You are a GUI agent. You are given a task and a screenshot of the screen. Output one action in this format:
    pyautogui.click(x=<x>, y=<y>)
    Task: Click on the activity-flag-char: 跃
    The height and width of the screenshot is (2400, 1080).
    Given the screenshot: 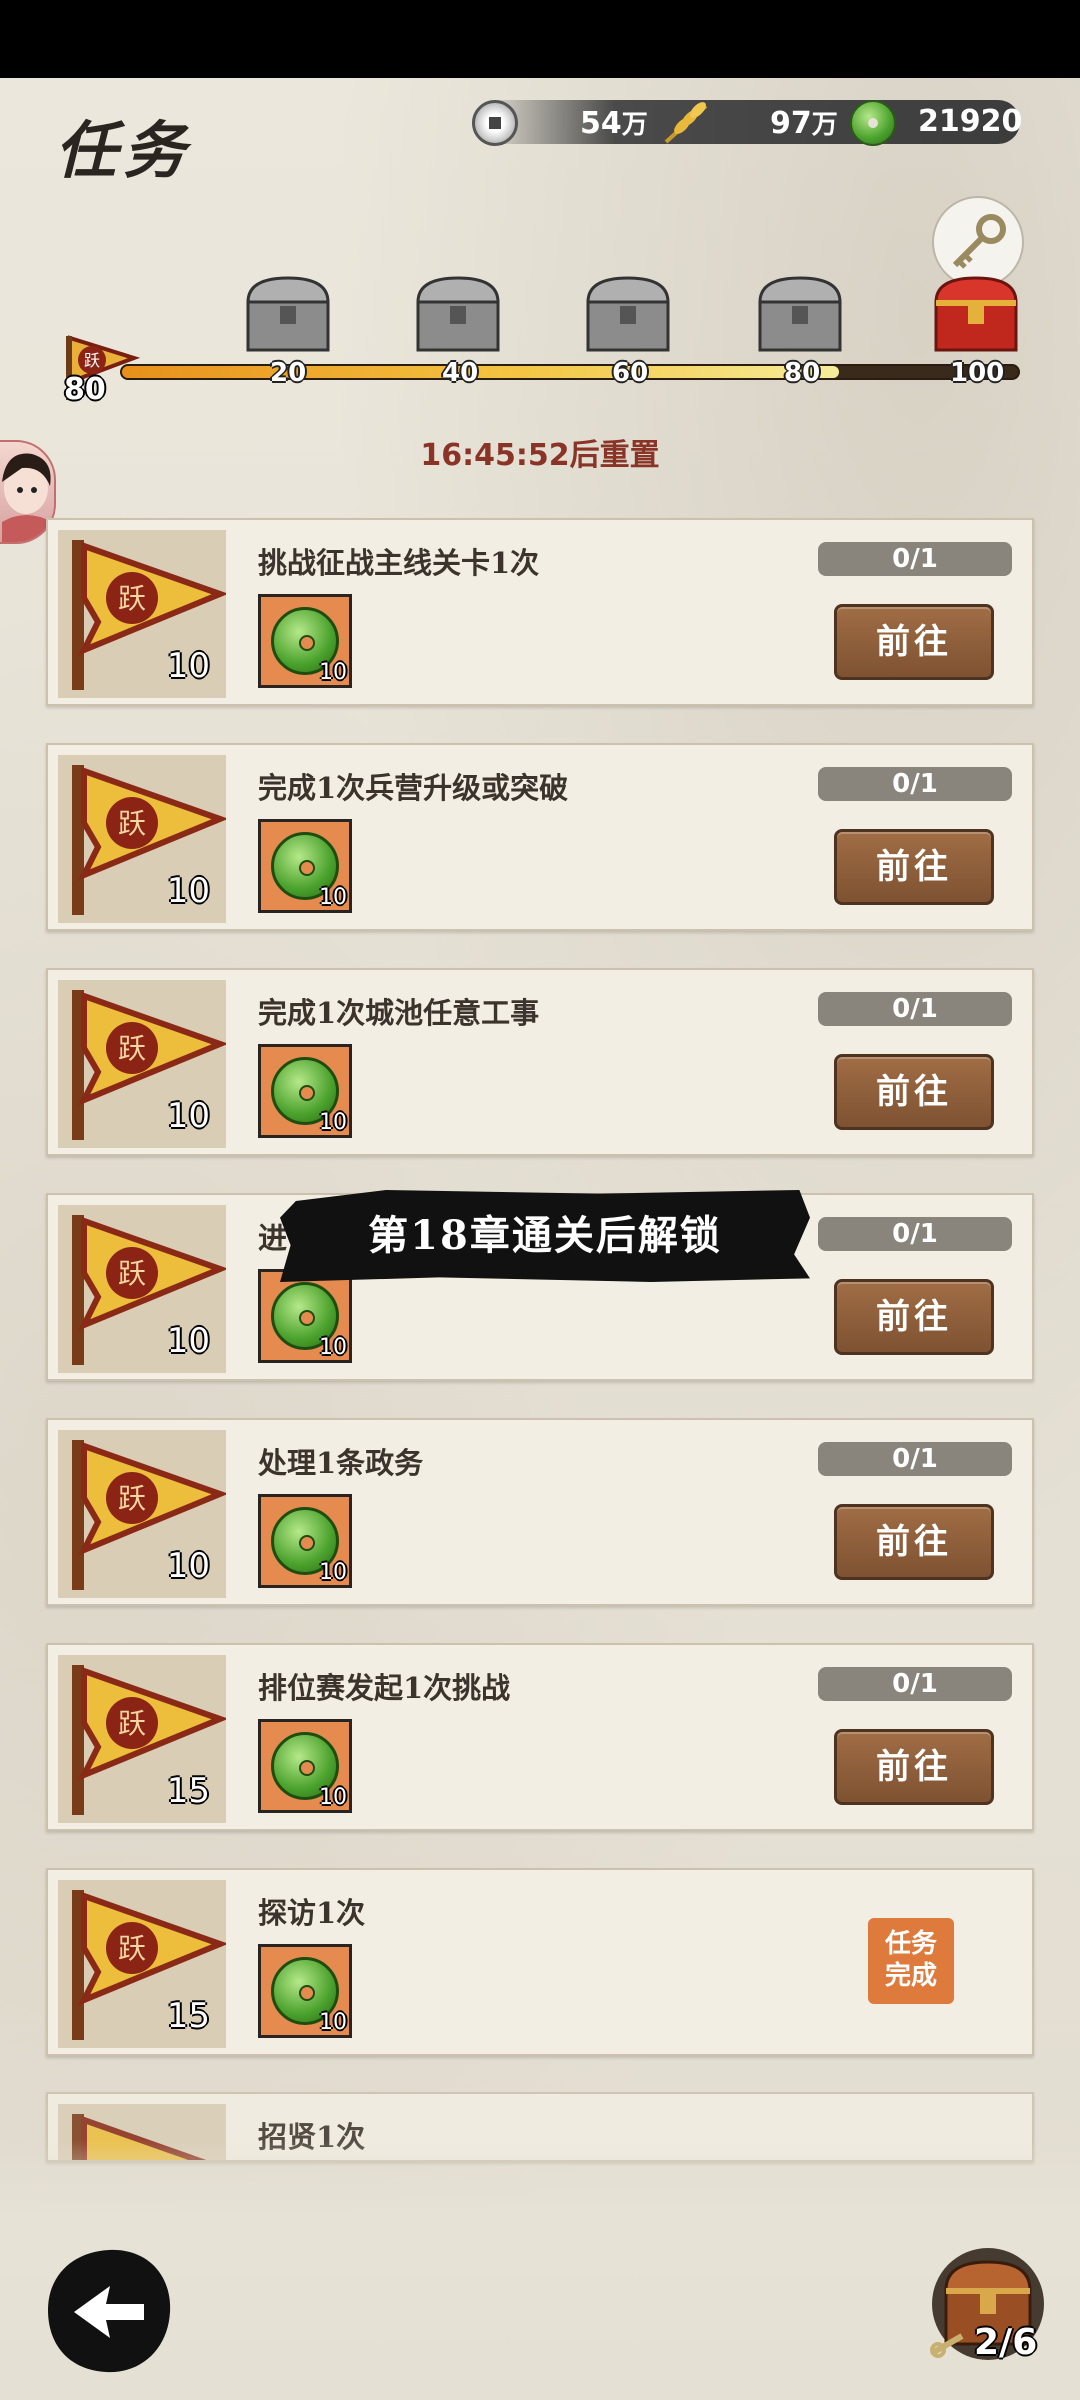 What is the action you would take?
    pyautogui.click(x=92, y=360)
    